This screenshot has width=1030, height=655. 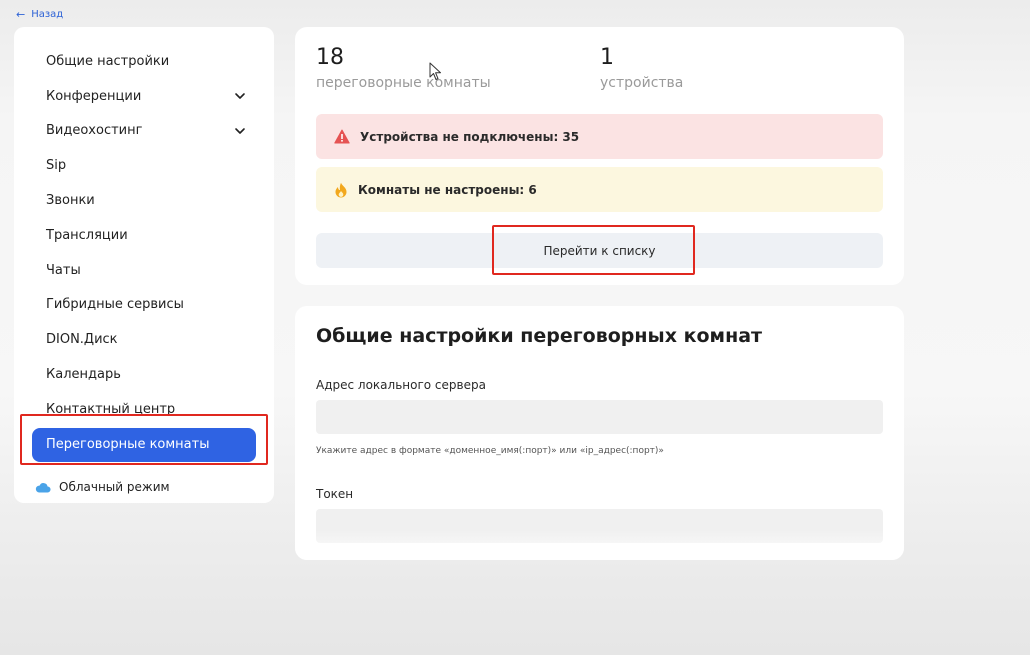 What do you see at coordinates (341, 189) in the screenshot?
I see `fire-icon` at bounding box center [341, 189].